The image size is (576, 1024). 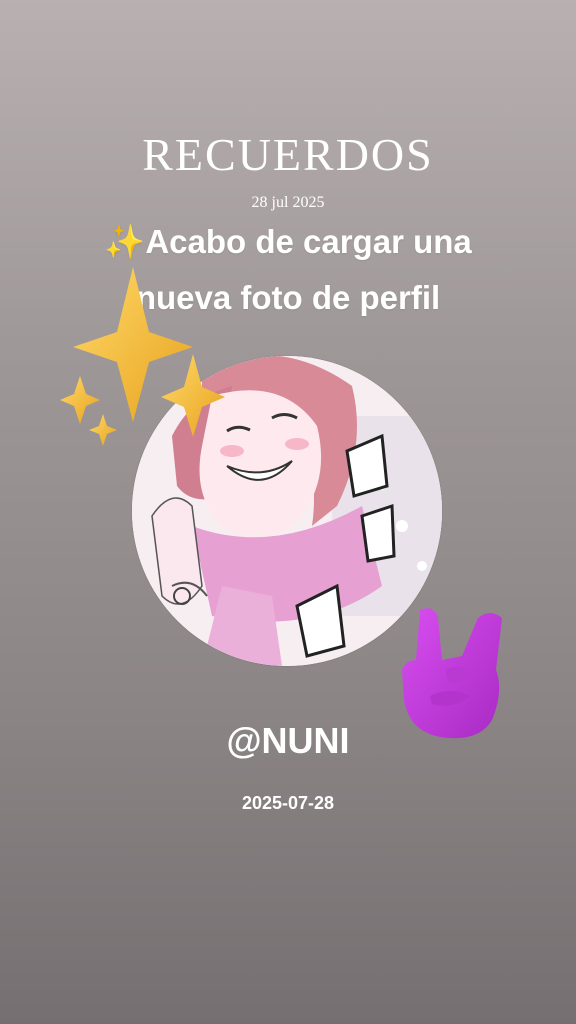 I want to click on sparkles-icon, so click(x=145, y=357).